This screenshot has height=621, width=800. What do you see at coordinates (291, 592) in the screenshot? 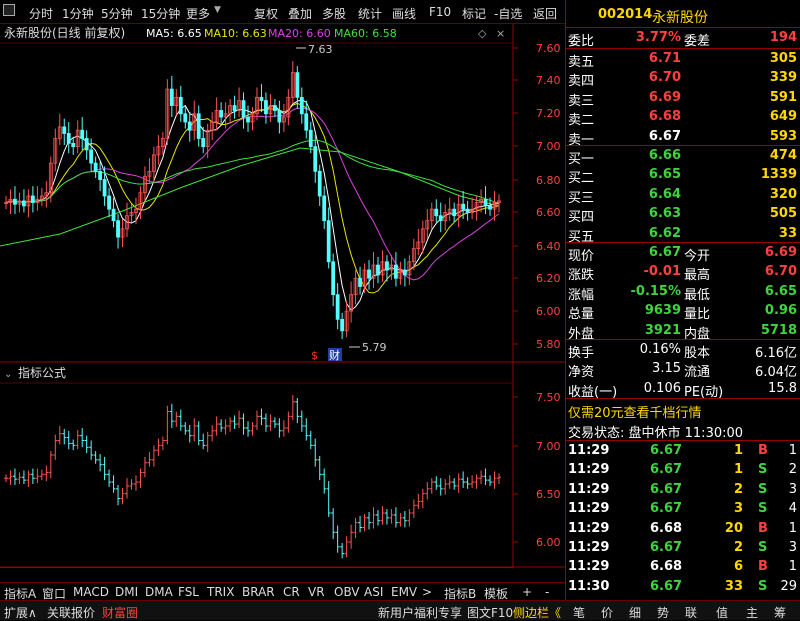
I see `tab-cr: CR` at bounding box center [291, 592].